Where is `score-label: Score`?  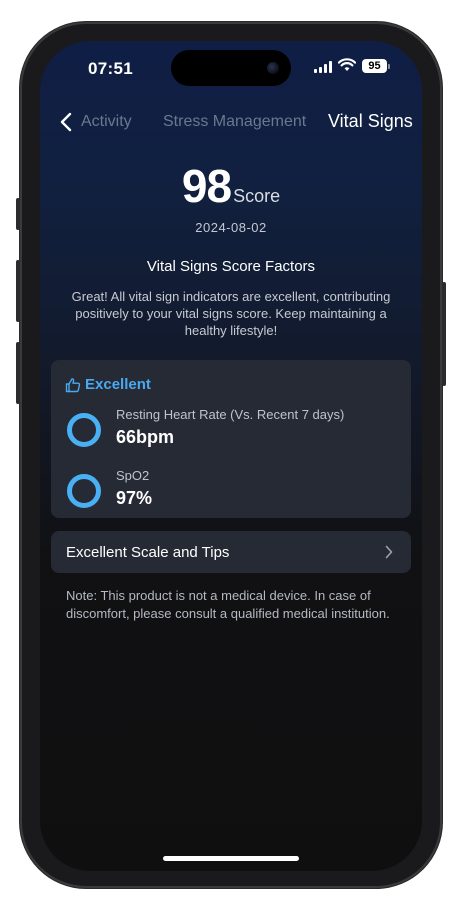 score-label: Score is located at coordinates (257, 196).